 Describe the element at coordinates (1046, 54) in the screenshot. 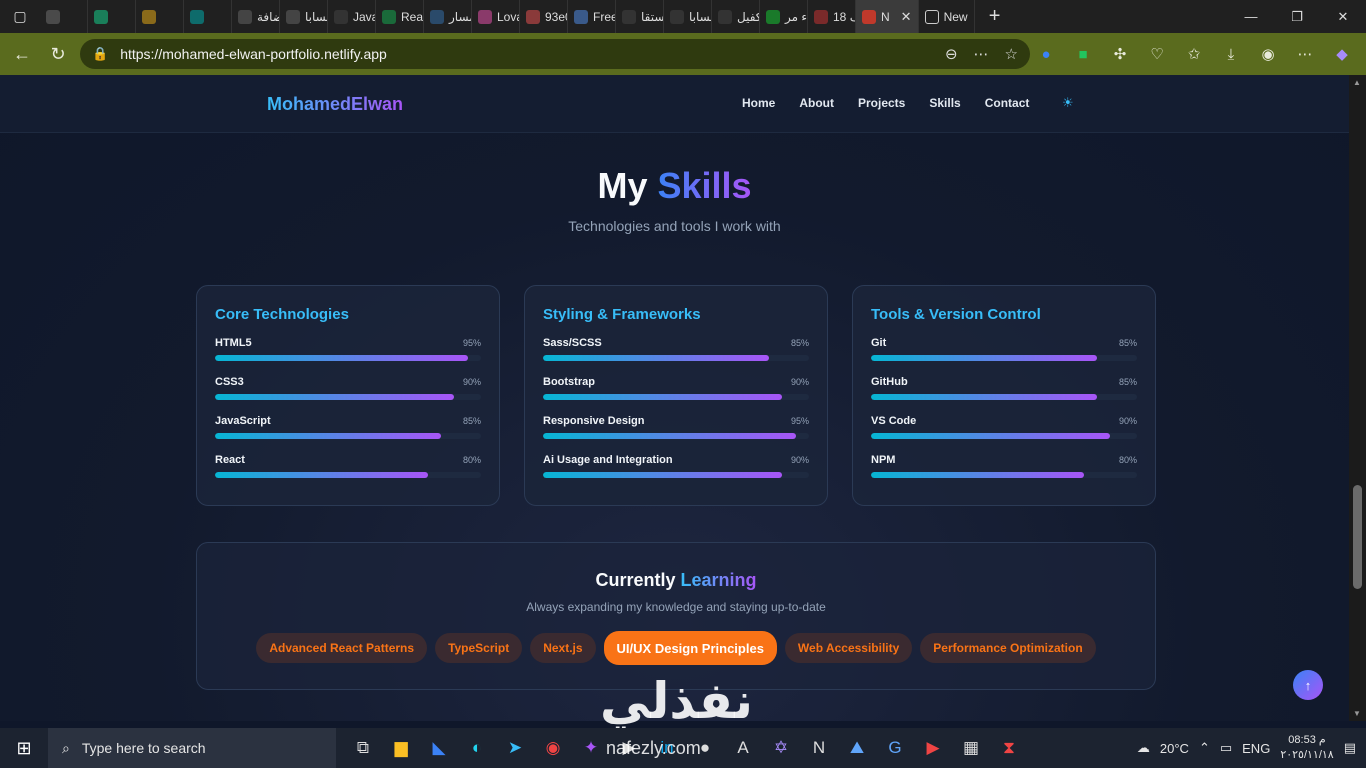

I see `extension-blue-icon: ●` at that location.